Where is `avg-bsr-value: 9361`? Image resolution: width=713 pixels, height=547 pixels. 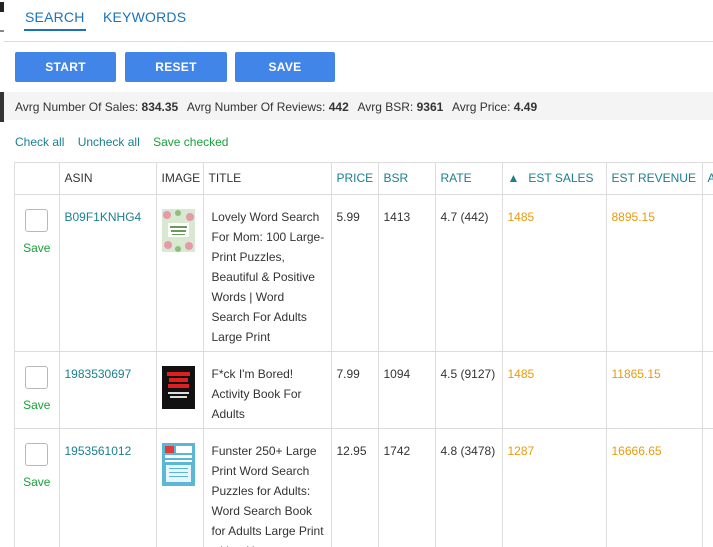
avg-bsr-value: 9361 is located at coordinates (430, 107).